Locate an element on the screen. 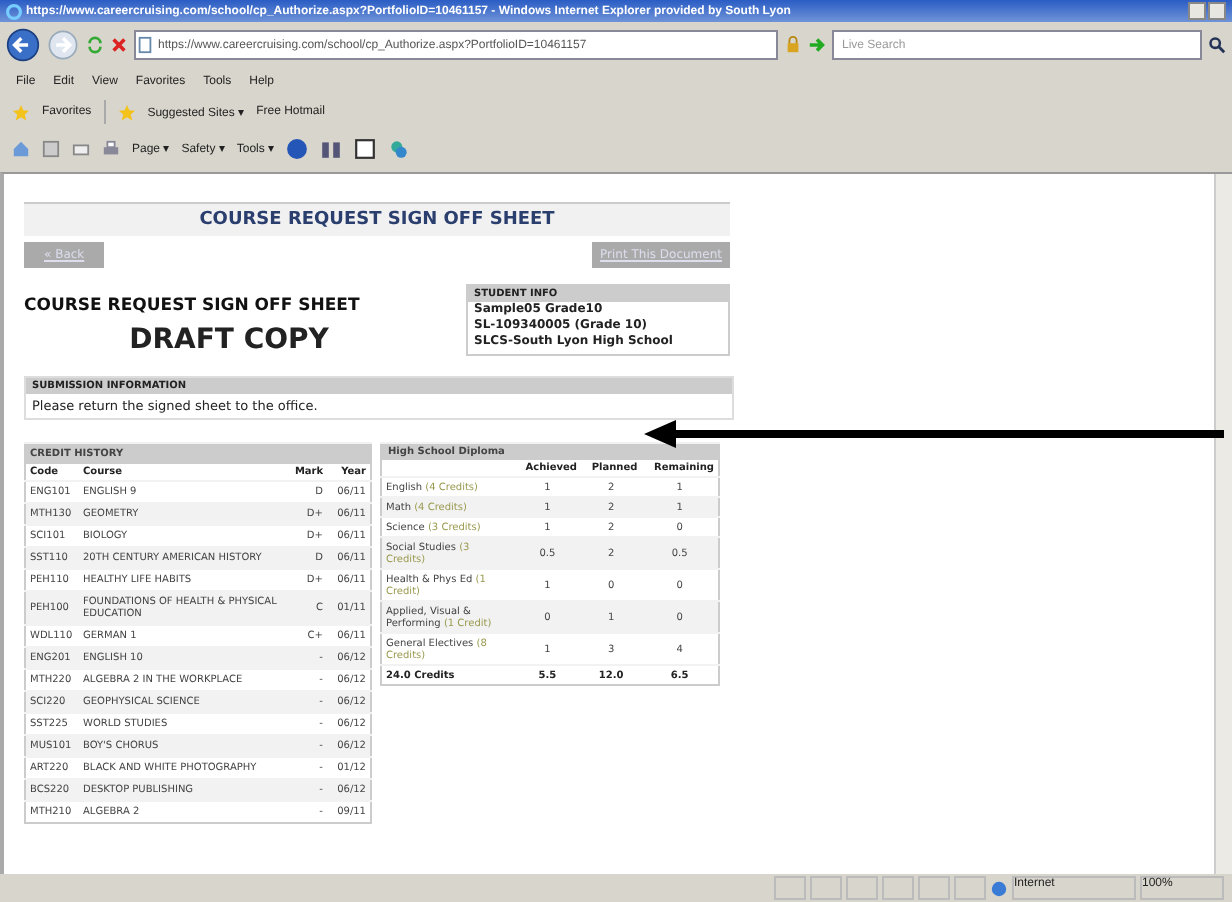 This screenshot has width=1232, height=902. search-icon is located at coordinates (1217, 45).